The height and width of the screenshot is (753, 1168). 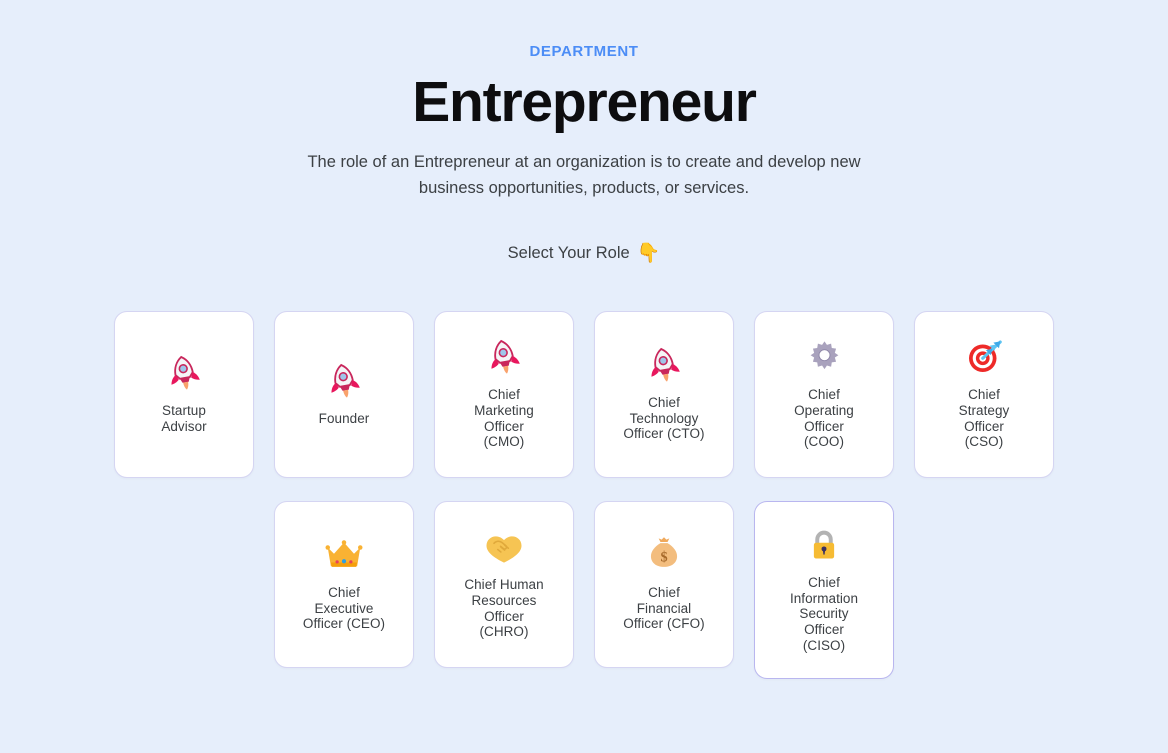 I want to click on role-card: Chief Technology Officer (CTO), so click(x=664, y=394).